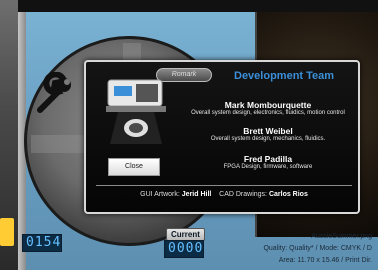 The width and height of the screenshot is (378, 270). Describe the element at coordinates (160, 194) in the screenshot. I see `artwork-label: GUI Artwork:` at that location.